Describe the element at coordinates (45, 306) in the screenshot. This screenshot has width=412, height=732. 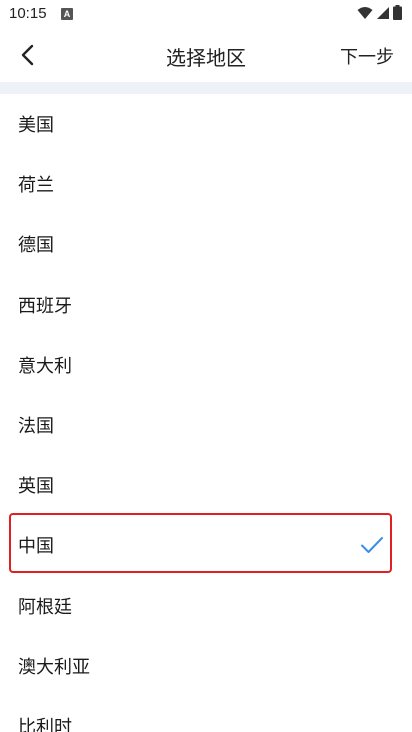
I see `region-label: 西班牙` at that location.